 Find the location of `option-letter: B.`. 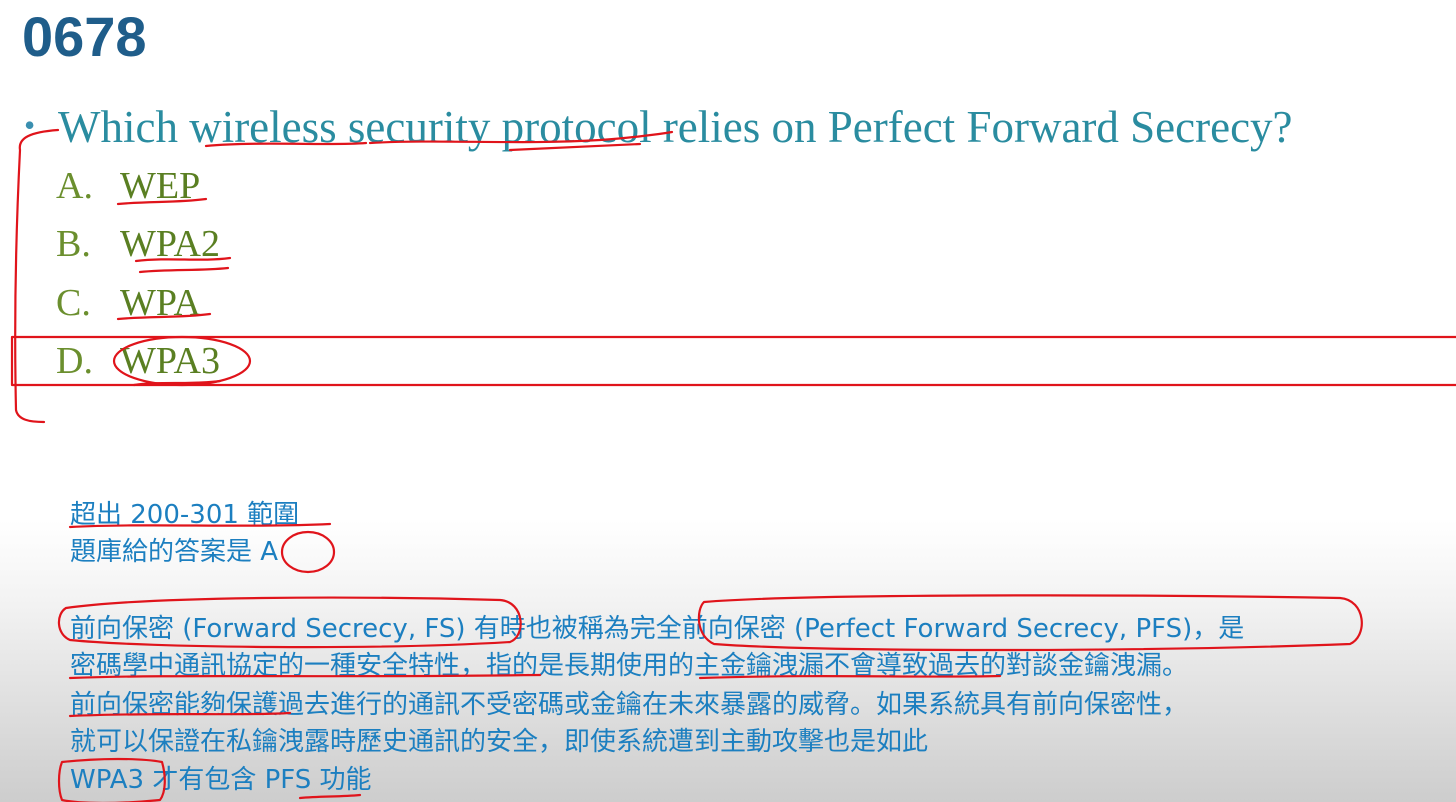

option-letter: B. is located at coordinates (73, 244).